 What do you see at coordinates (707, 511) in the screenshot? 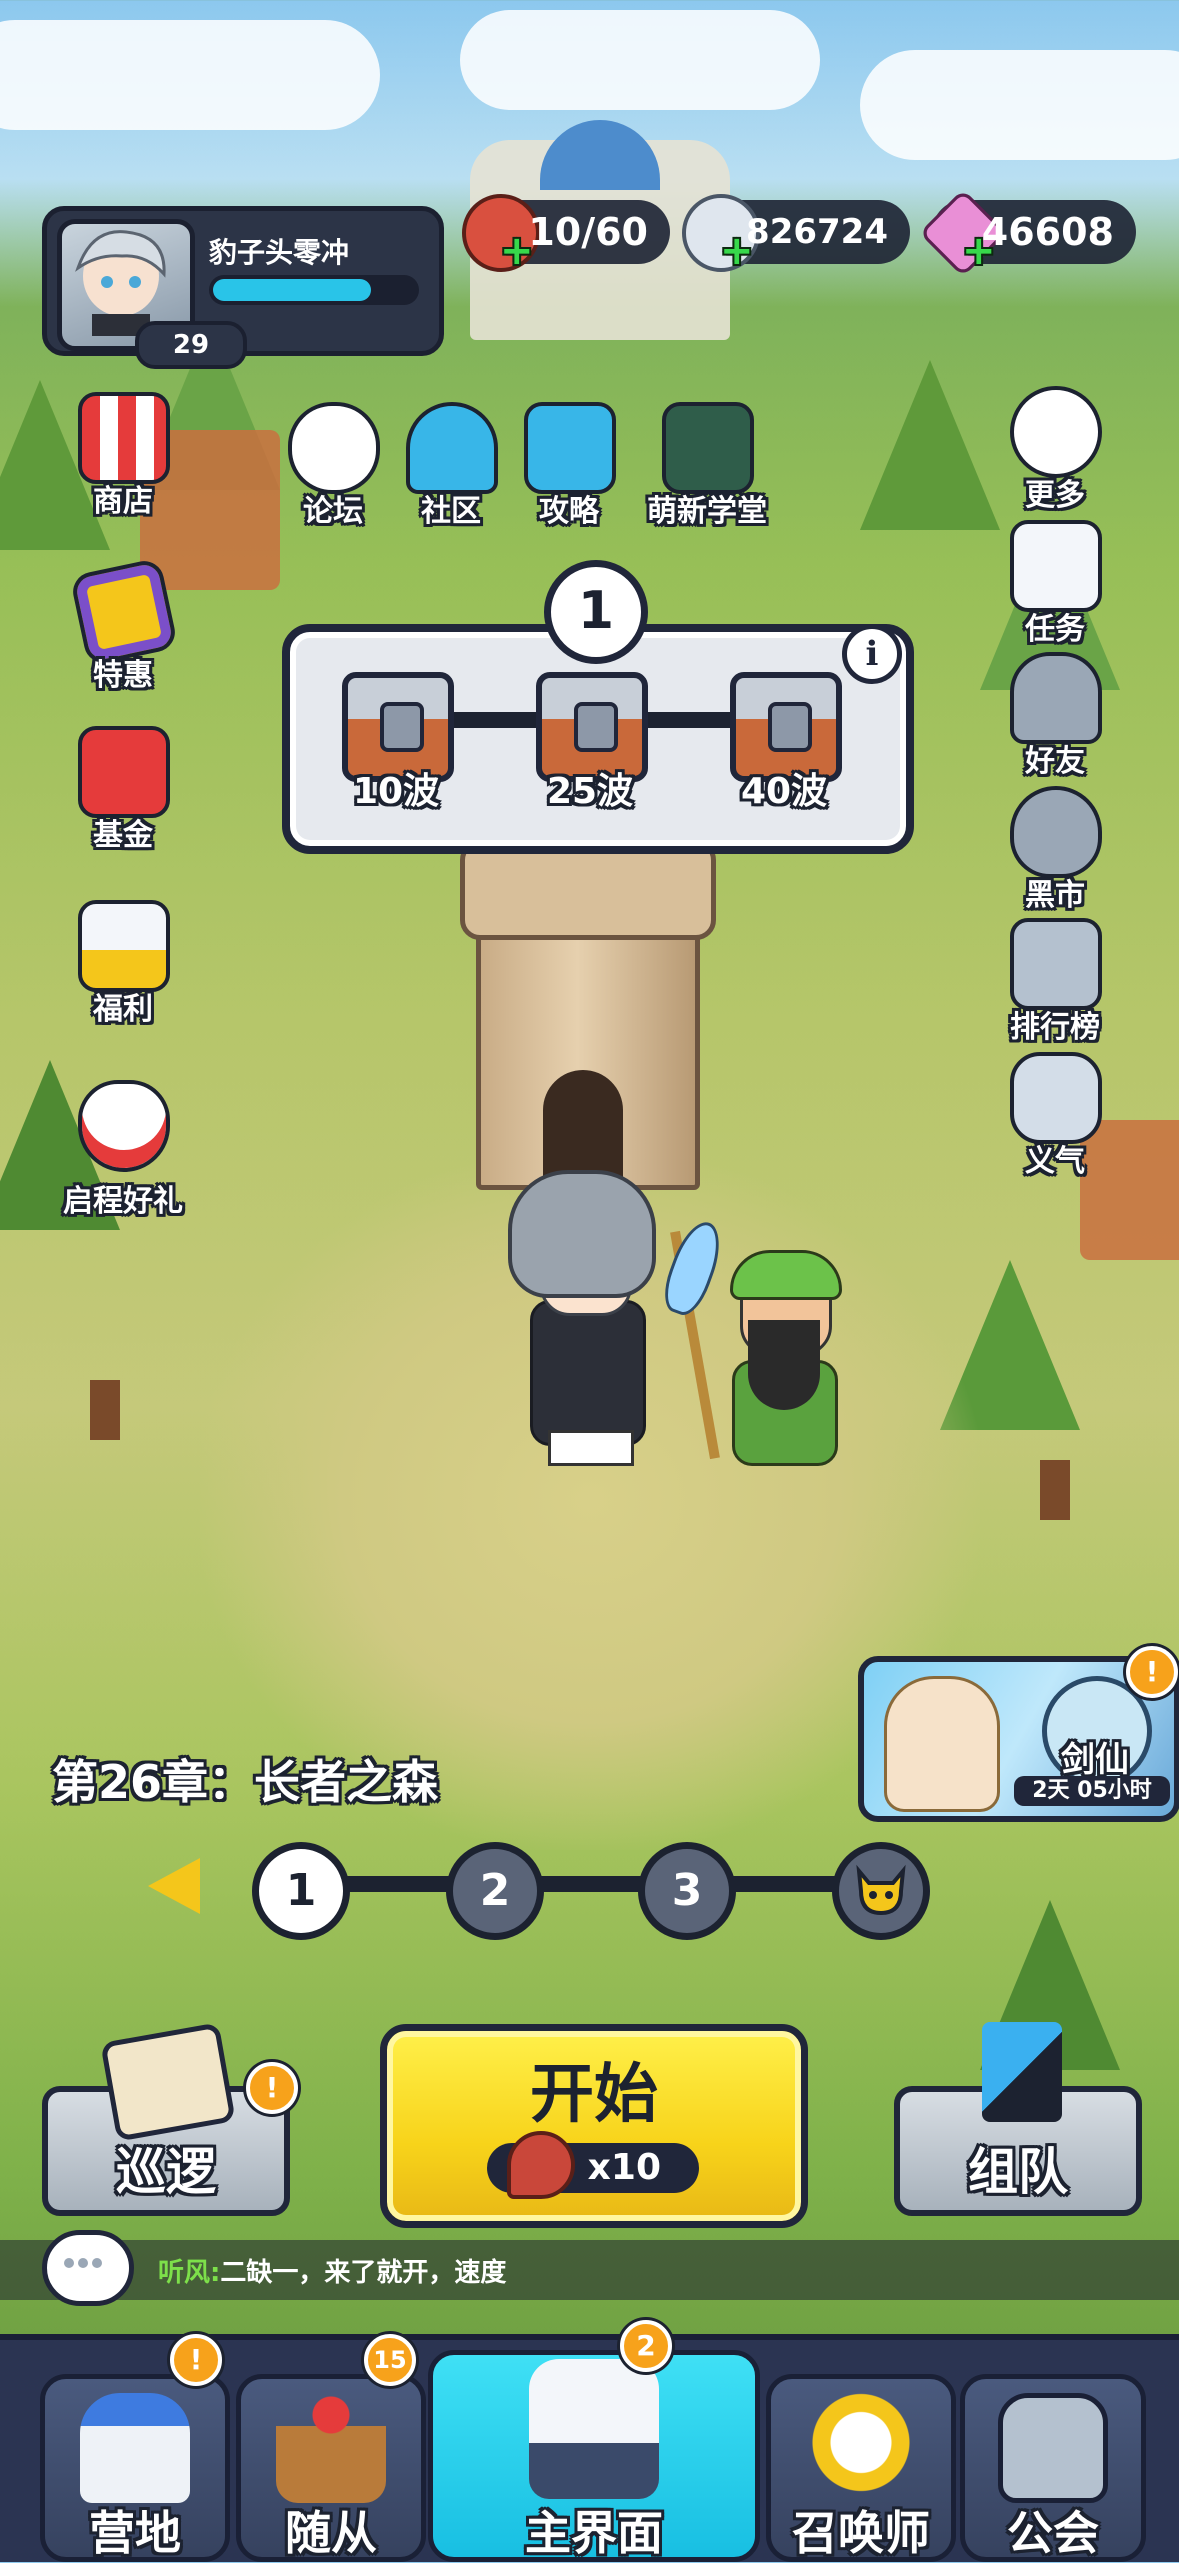
I see `newbie-school-label: 萌新学堂` at bounding box center [707, 511].